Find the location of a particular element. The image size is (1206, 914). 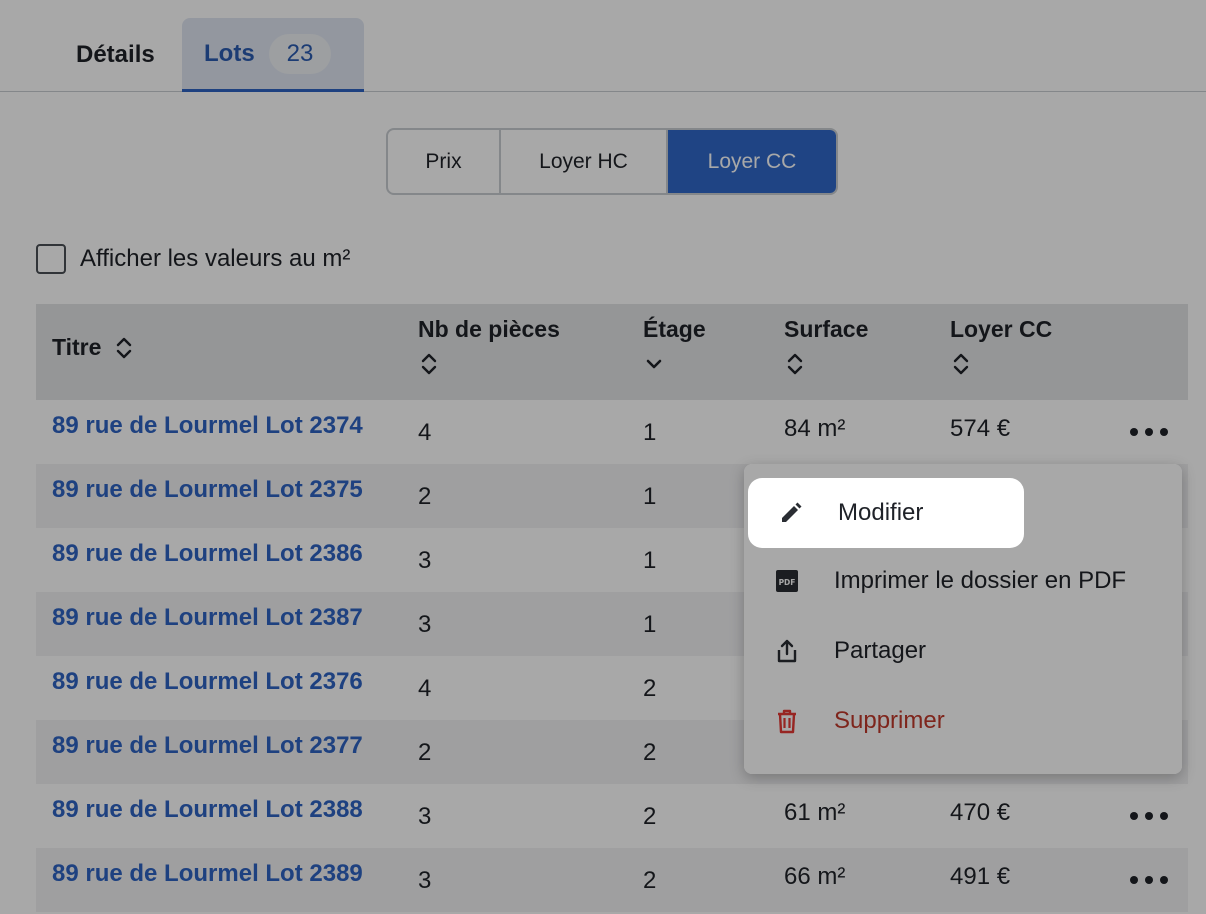

pencil-icon is located at coordinates (791, 513).